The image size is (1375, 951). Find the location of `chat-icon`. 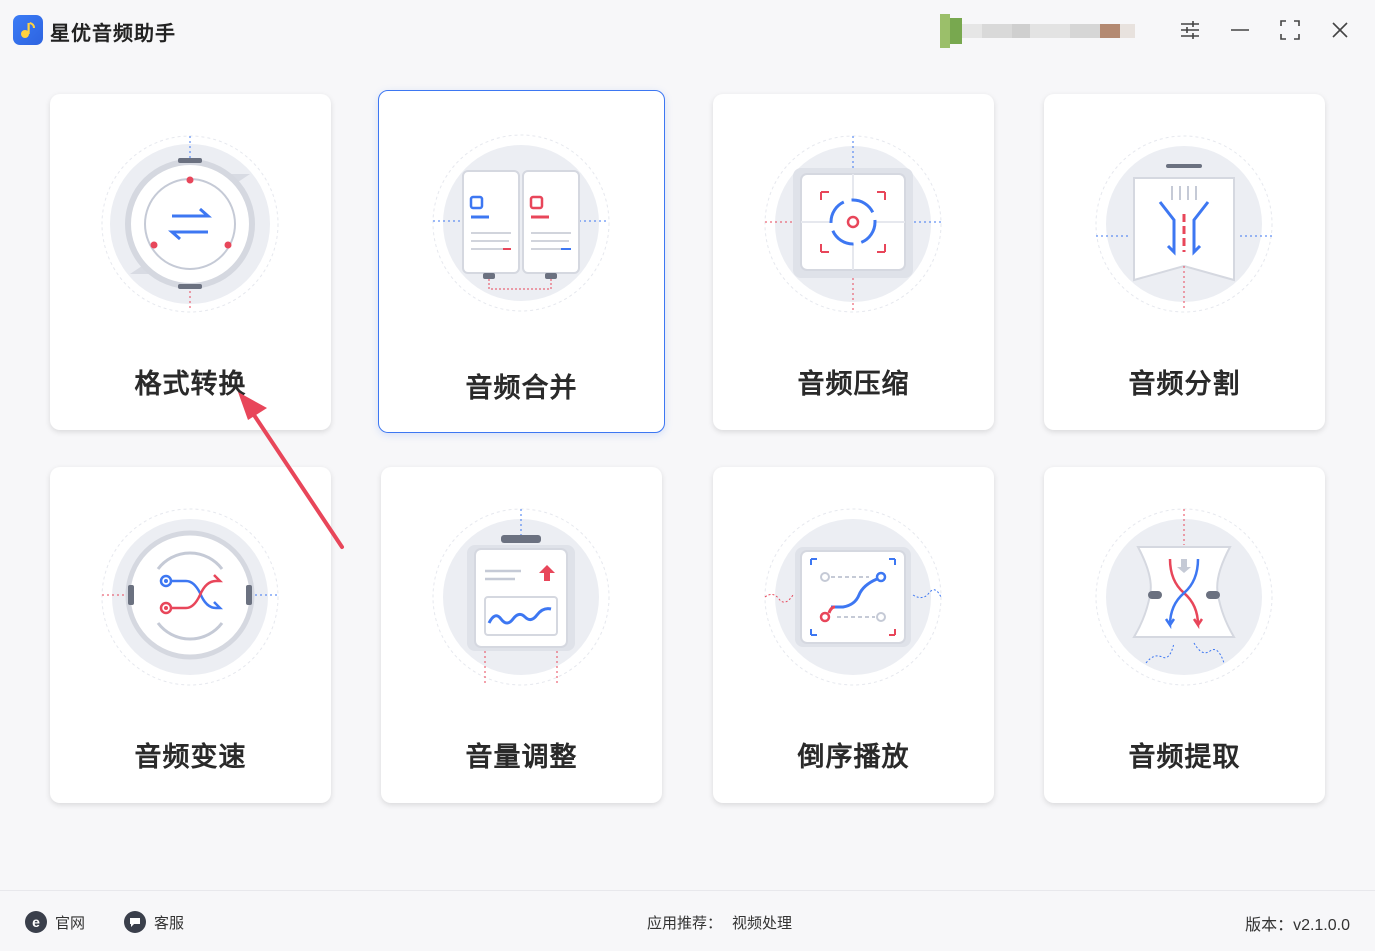

chat-icon is located at coordinates (135, 922).